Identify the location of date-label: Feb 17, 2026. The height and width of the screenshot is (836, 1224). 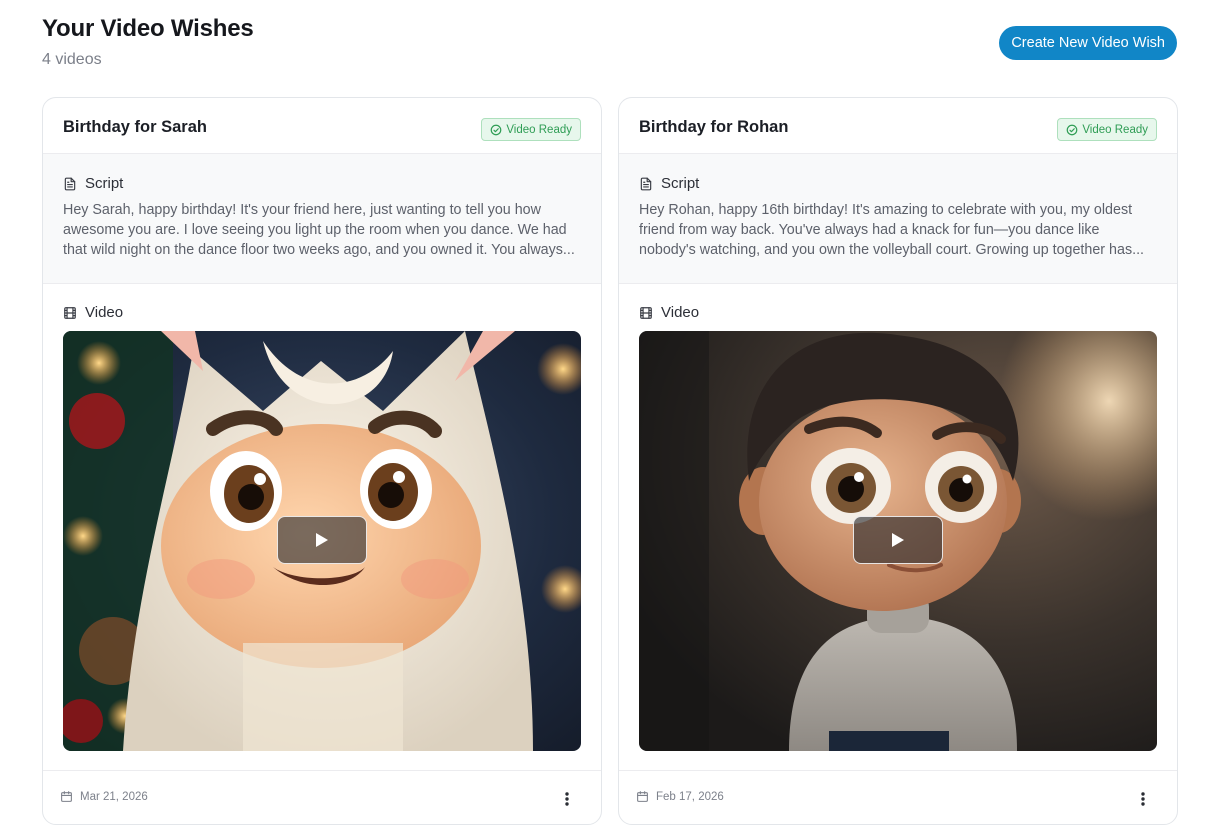
(690, 796).